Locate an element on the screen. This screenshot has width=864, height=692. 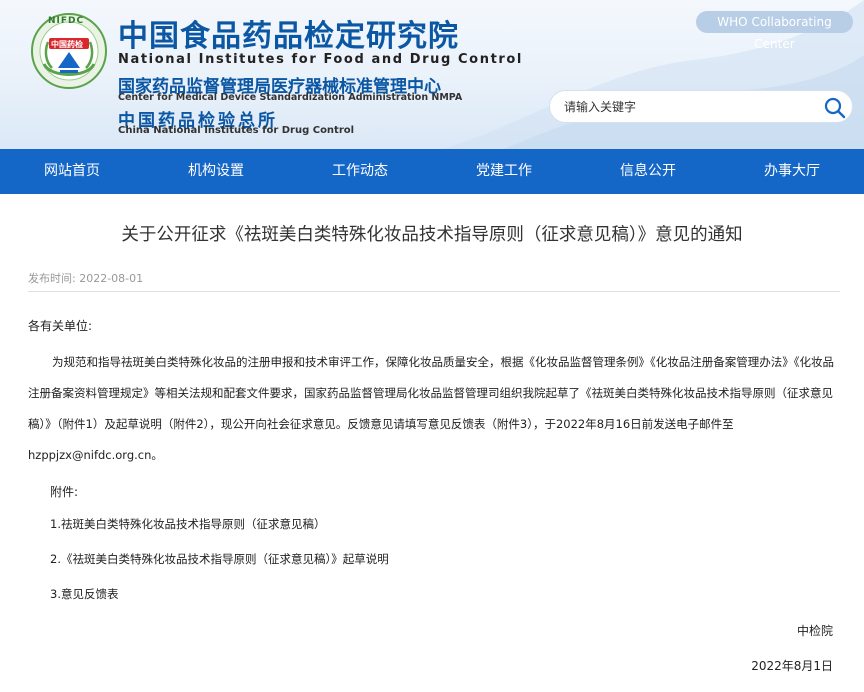
nav-item-party-building: 党建工作 is located at coordinates (504, 171).